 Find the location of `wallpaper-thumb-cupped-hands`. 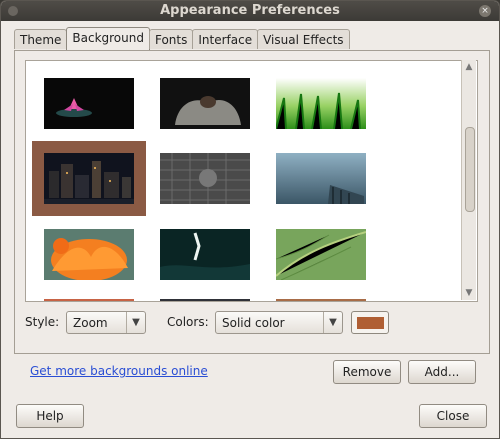

wallpaper-thumb-cupped-hands is located at coordinates (205, 103).